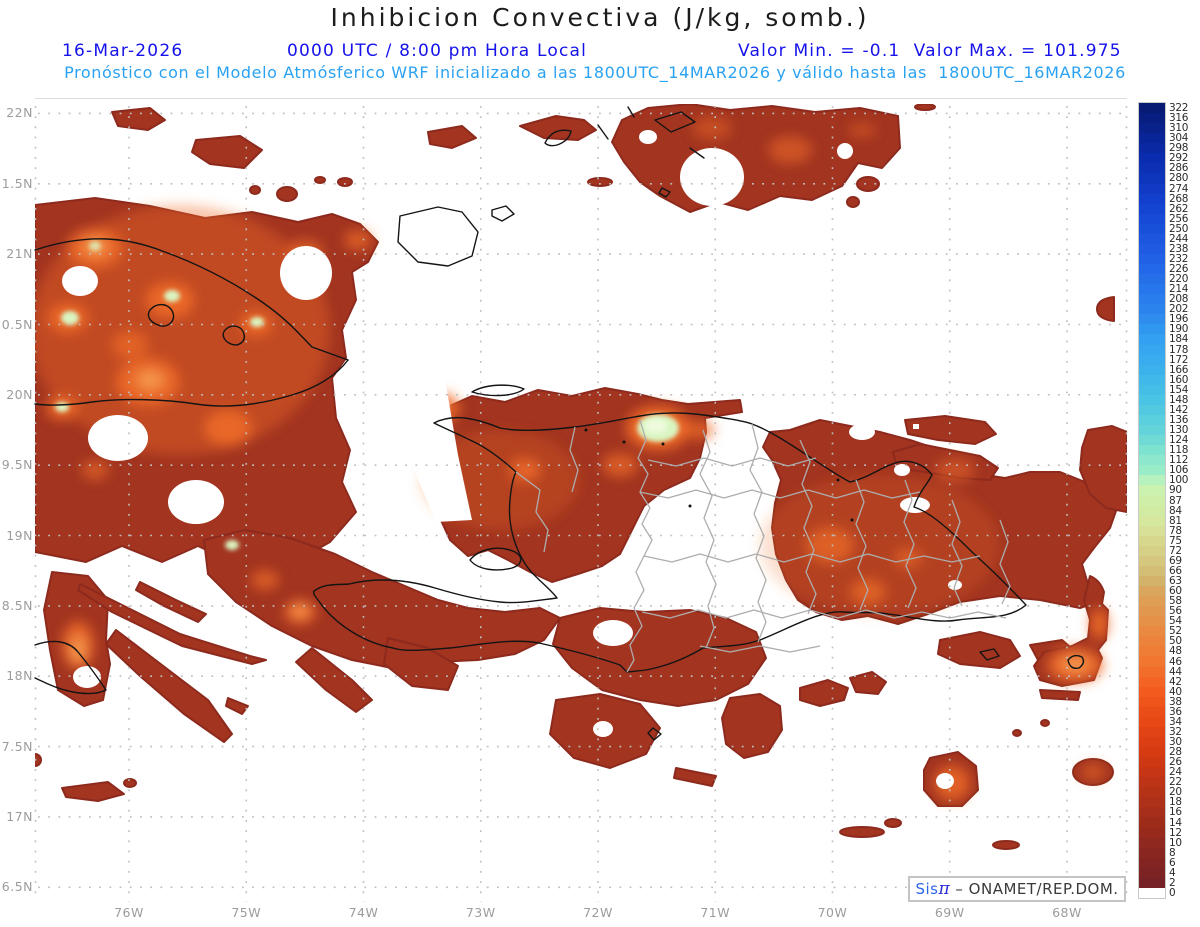  What do you see at coordinates (1179, 339) in the screenshot?
I see `colorbar-label: 184` at bounding box center [1179, 339].